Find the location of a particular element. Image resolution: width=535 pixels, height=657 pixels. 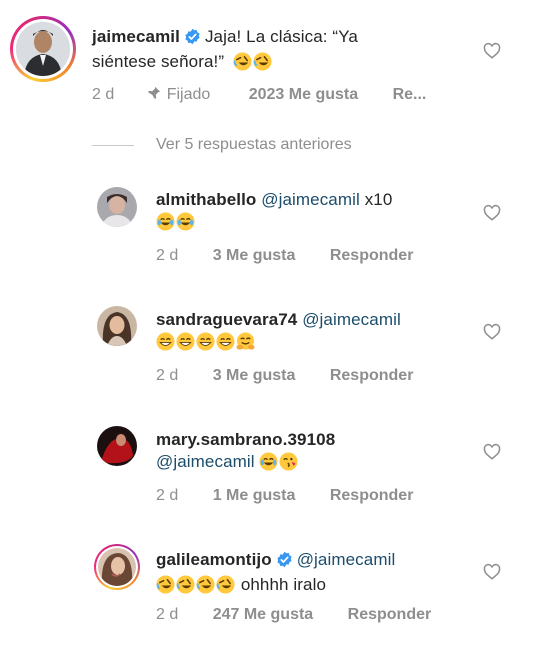

emoji-hug is located at coordinates (245, 341).